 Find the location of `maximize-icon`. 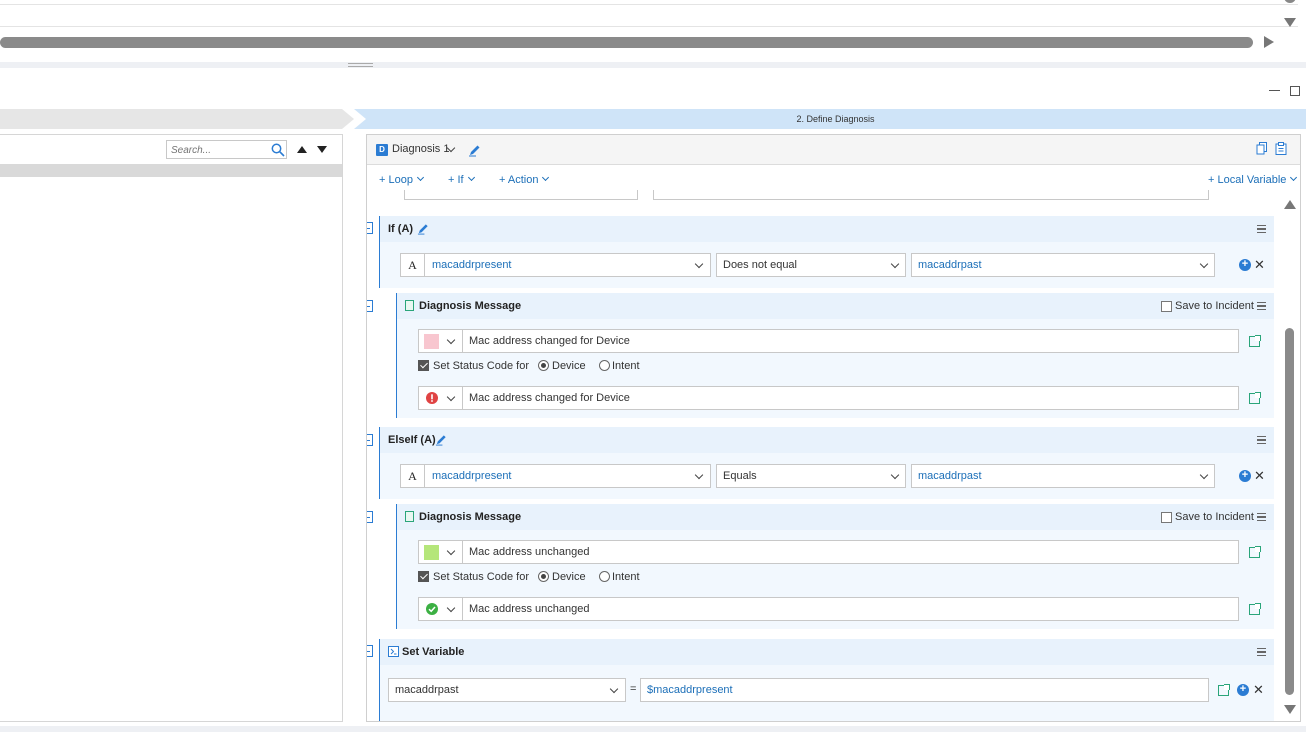

maximize-icon is located at coordinates (1295, 91).